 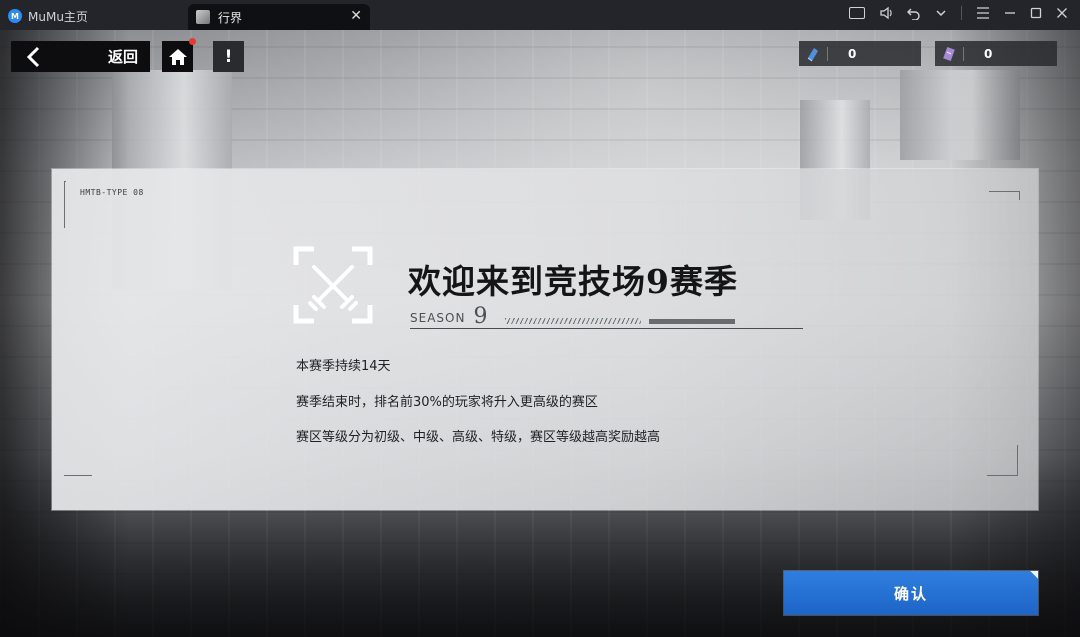 I want to click on home-icon, so click(x=177, y=56).